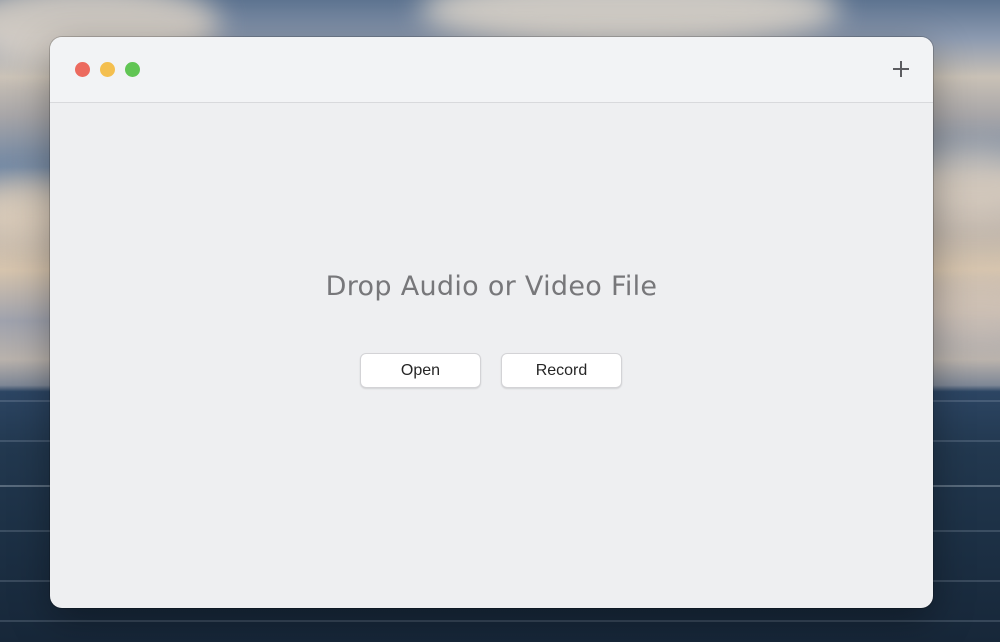 This screenshot has height=642, width=1000. I want to click on close-window-button, so click(82, 69).